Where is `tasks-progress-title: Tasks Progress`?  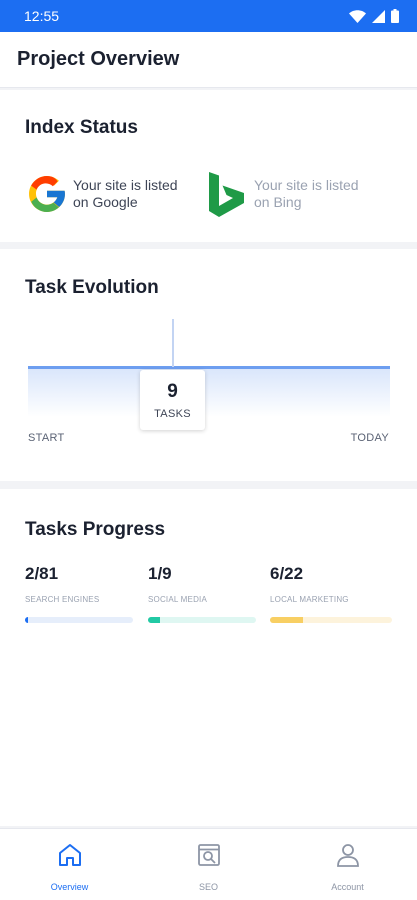 tasks-progress-title: Tasks Progress is located at coordinates (95, 529).